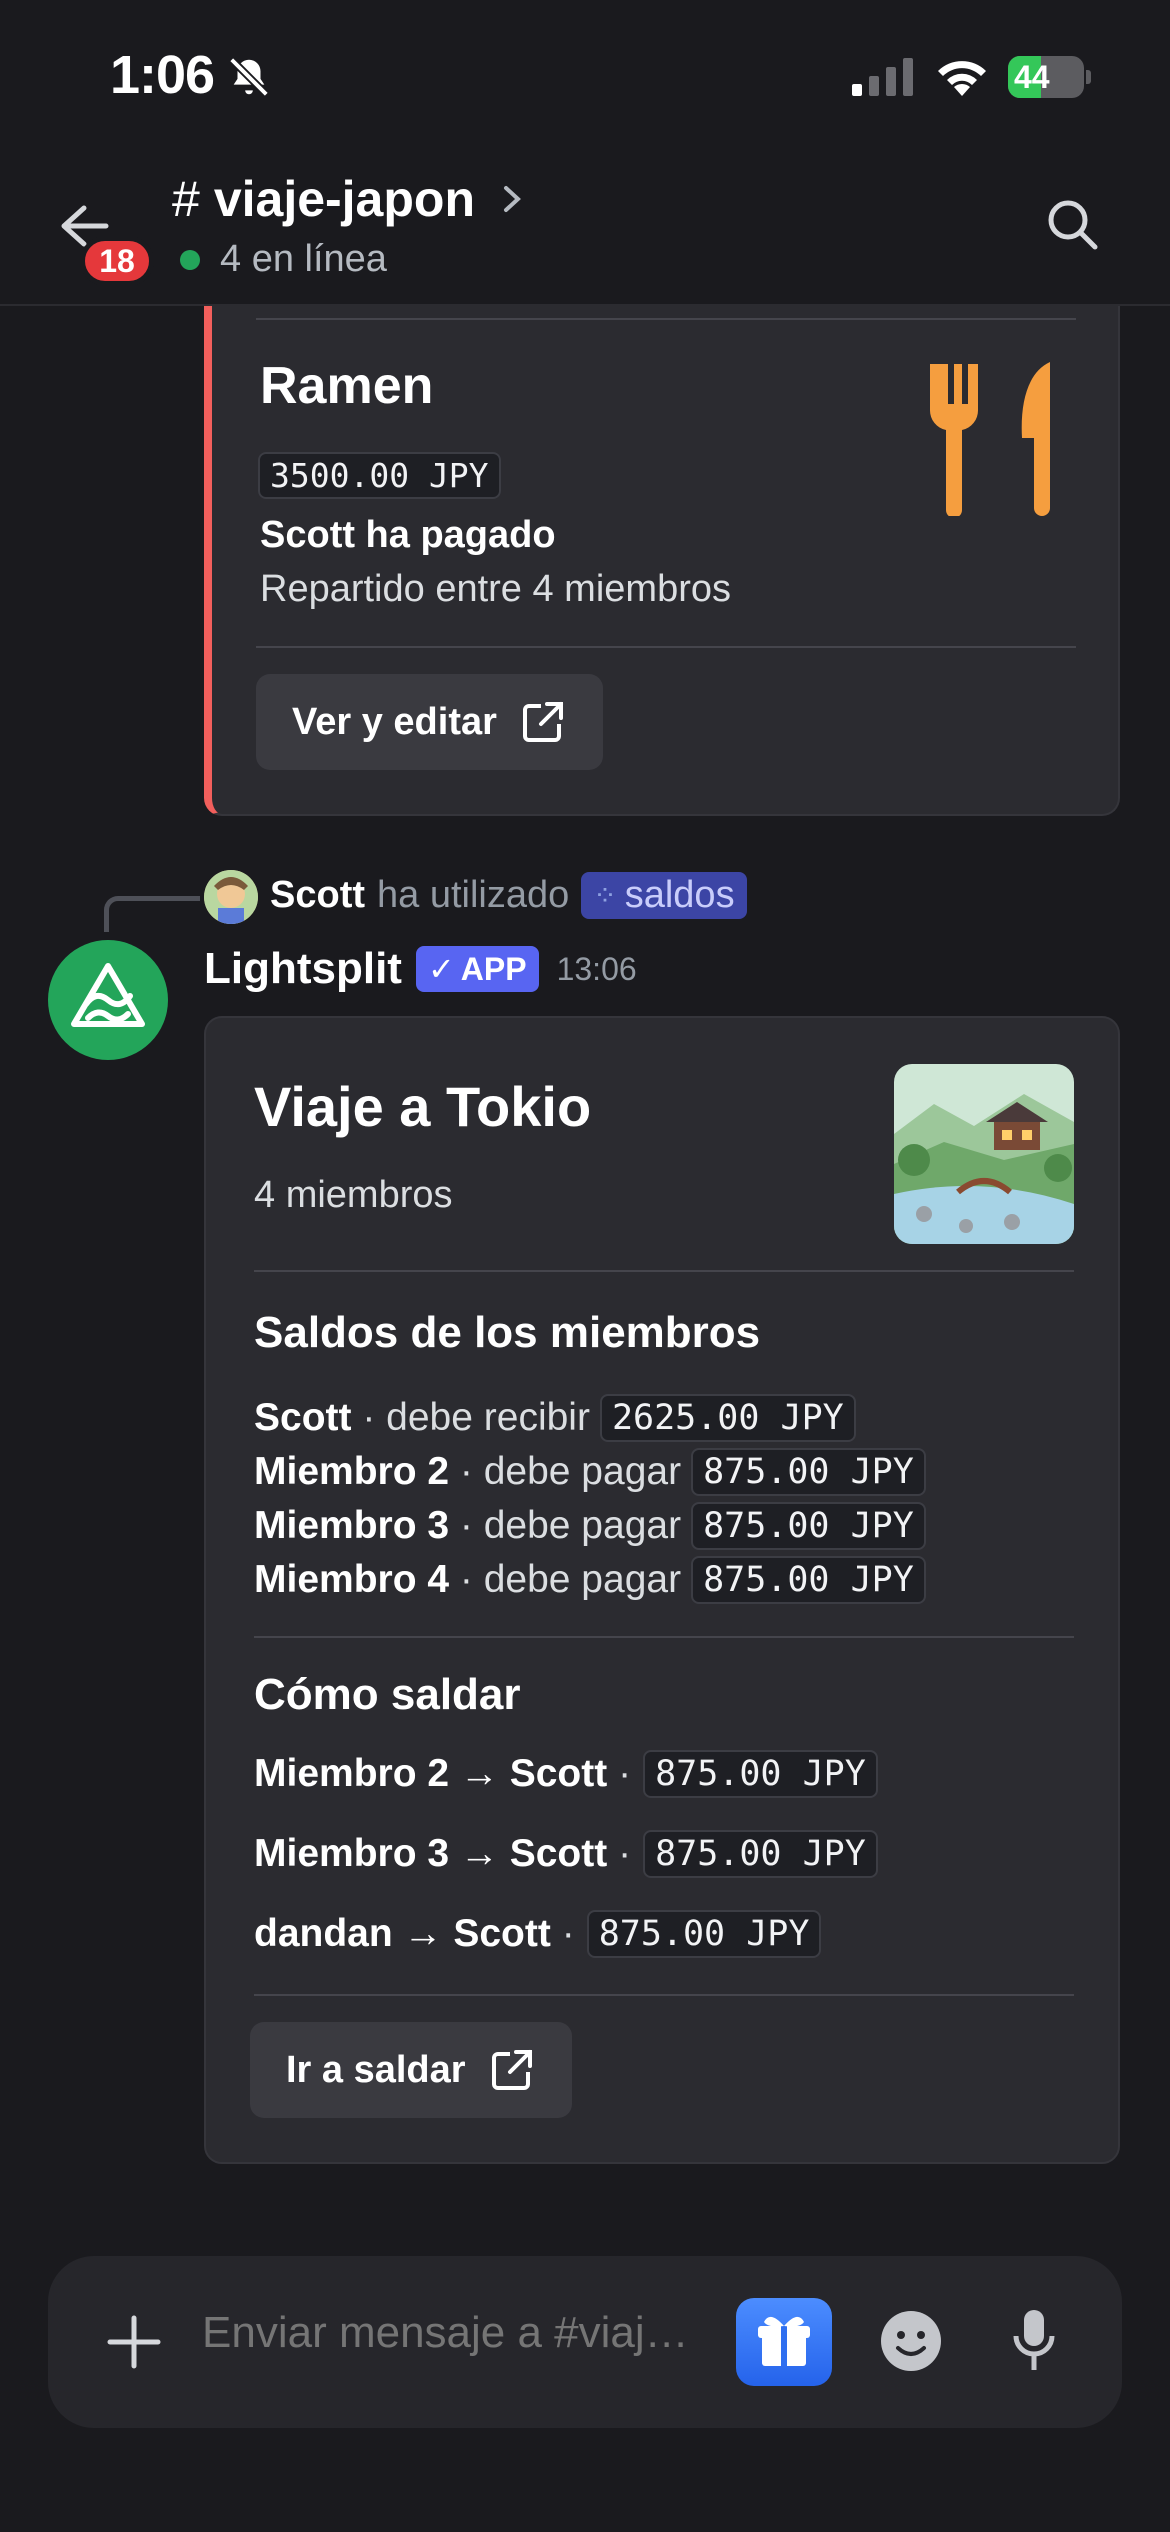  What do you see at coordinates (353, 1195) in the screenshot?
I see `trip-members: 4 miembros` at bounding box center [353, 1195].